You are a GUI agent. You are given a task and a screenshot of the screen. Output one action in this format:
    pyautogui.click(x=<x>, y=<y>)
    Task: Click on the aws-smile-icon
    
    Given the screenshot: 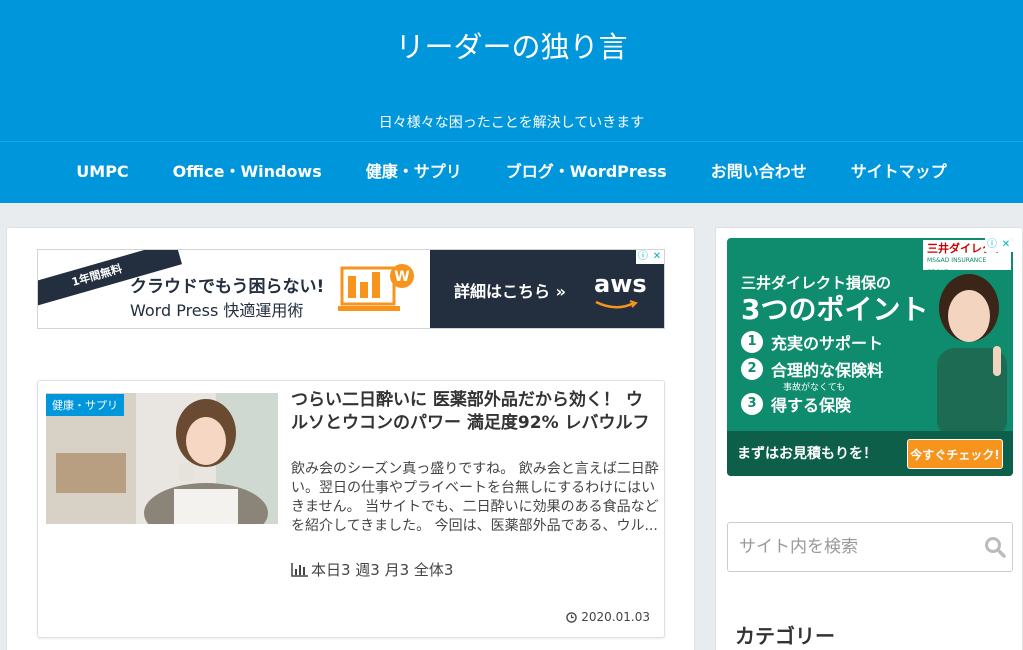 What is the action you would take?
    pyautogui.click(x=616, y=304)
    